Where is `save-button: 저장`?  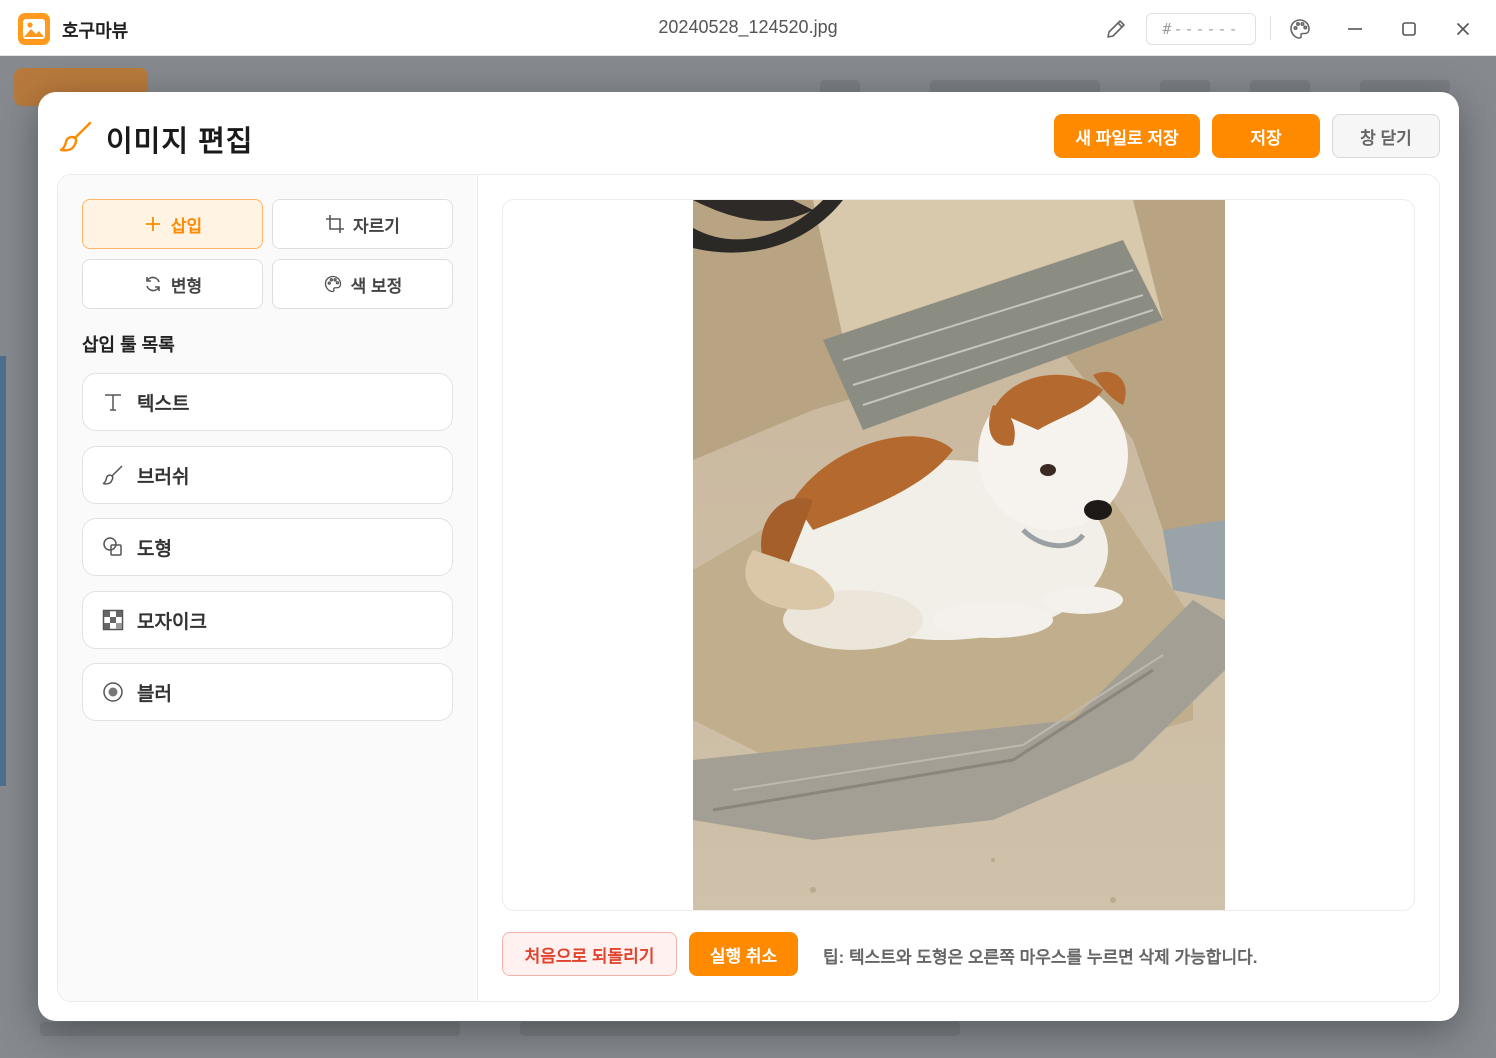 save-button: 저장 is located at coordinates (1266, 136).